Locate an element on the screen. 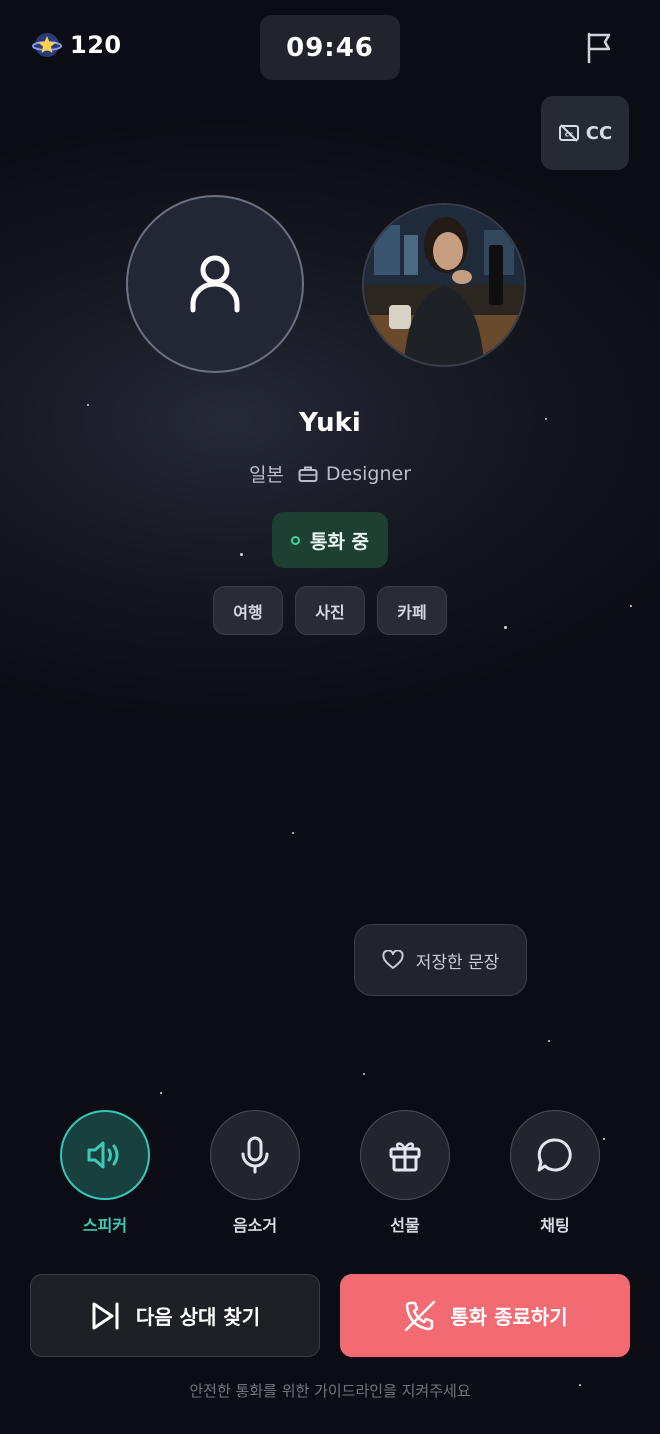  speaker-icon is located at coordinates (103, 1155).